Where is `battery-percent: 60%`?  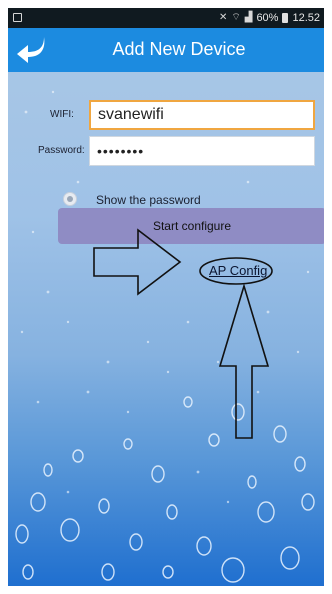 battery-percent: 60% is located at coordinates (267, 17).